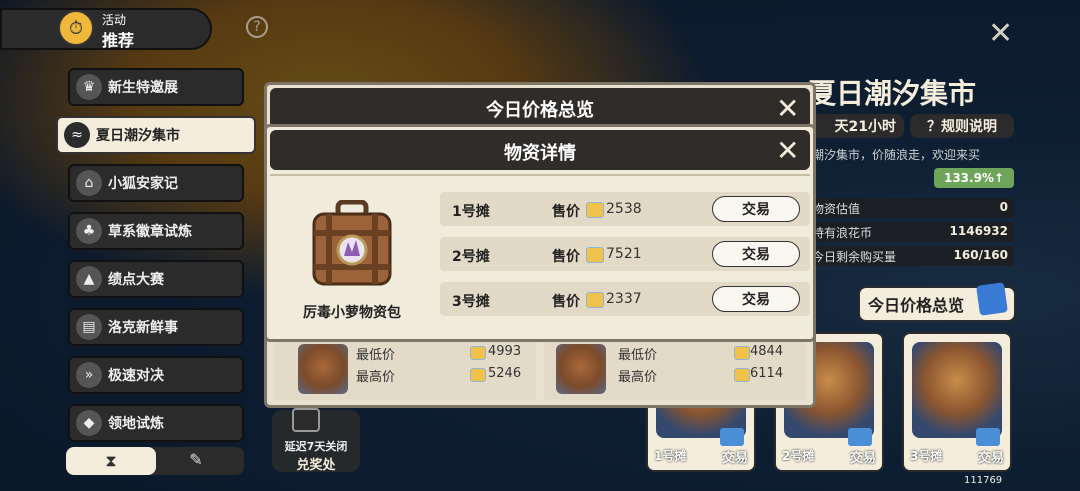 The image size is (1080, 491). I want to click on price-value: 2538, so click(624, 209).